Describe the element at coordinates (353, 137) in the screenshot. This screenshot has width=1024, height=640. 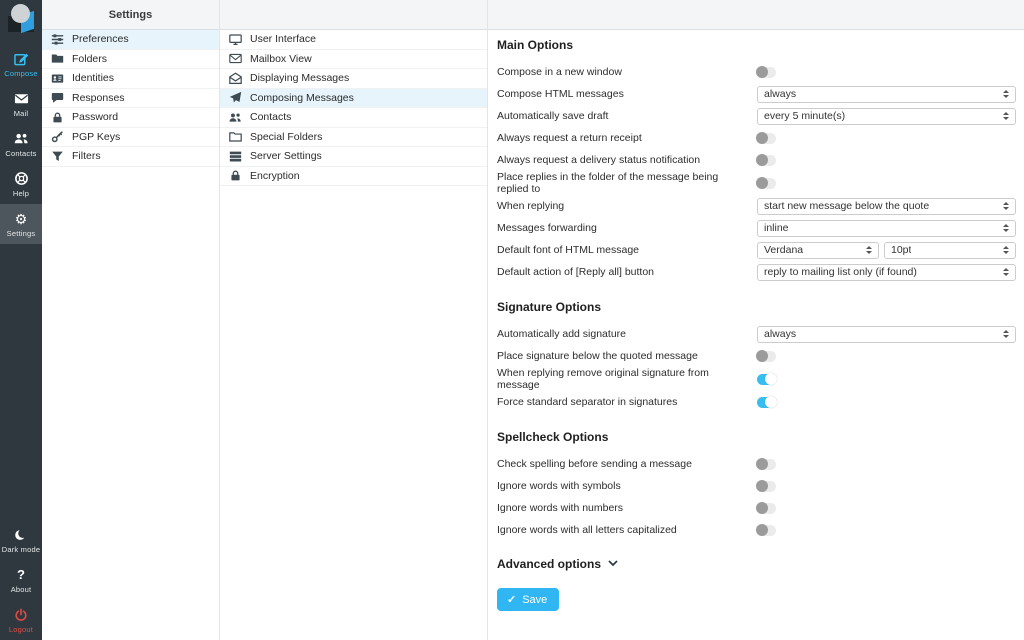
I see `section-item-special-folders: Special Folders` at that location.